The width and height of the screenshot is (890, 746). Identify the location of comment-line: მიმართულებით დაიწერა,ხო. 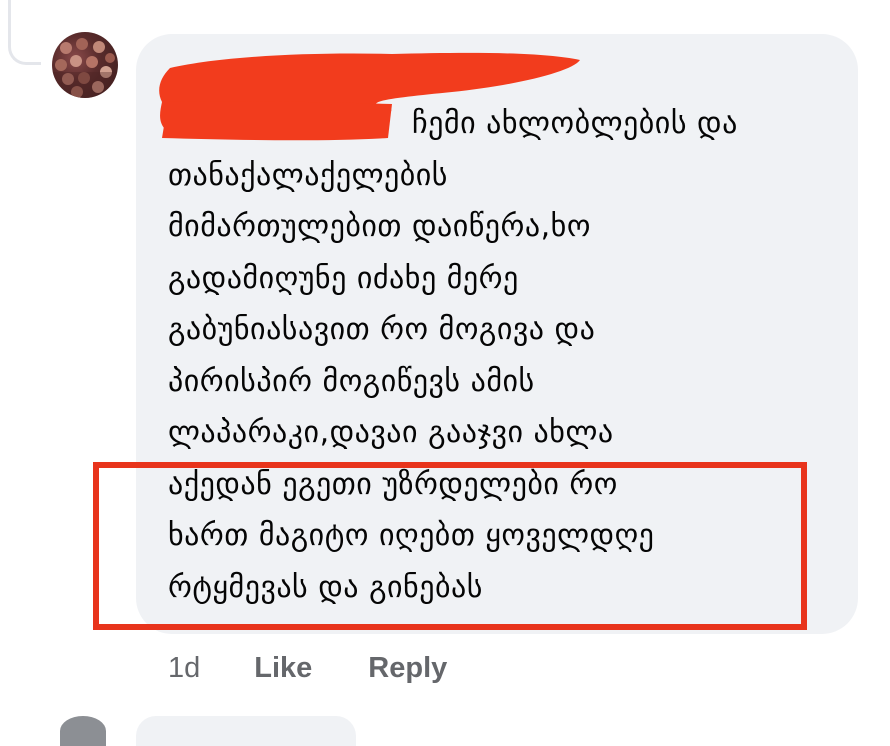
(379, 226).